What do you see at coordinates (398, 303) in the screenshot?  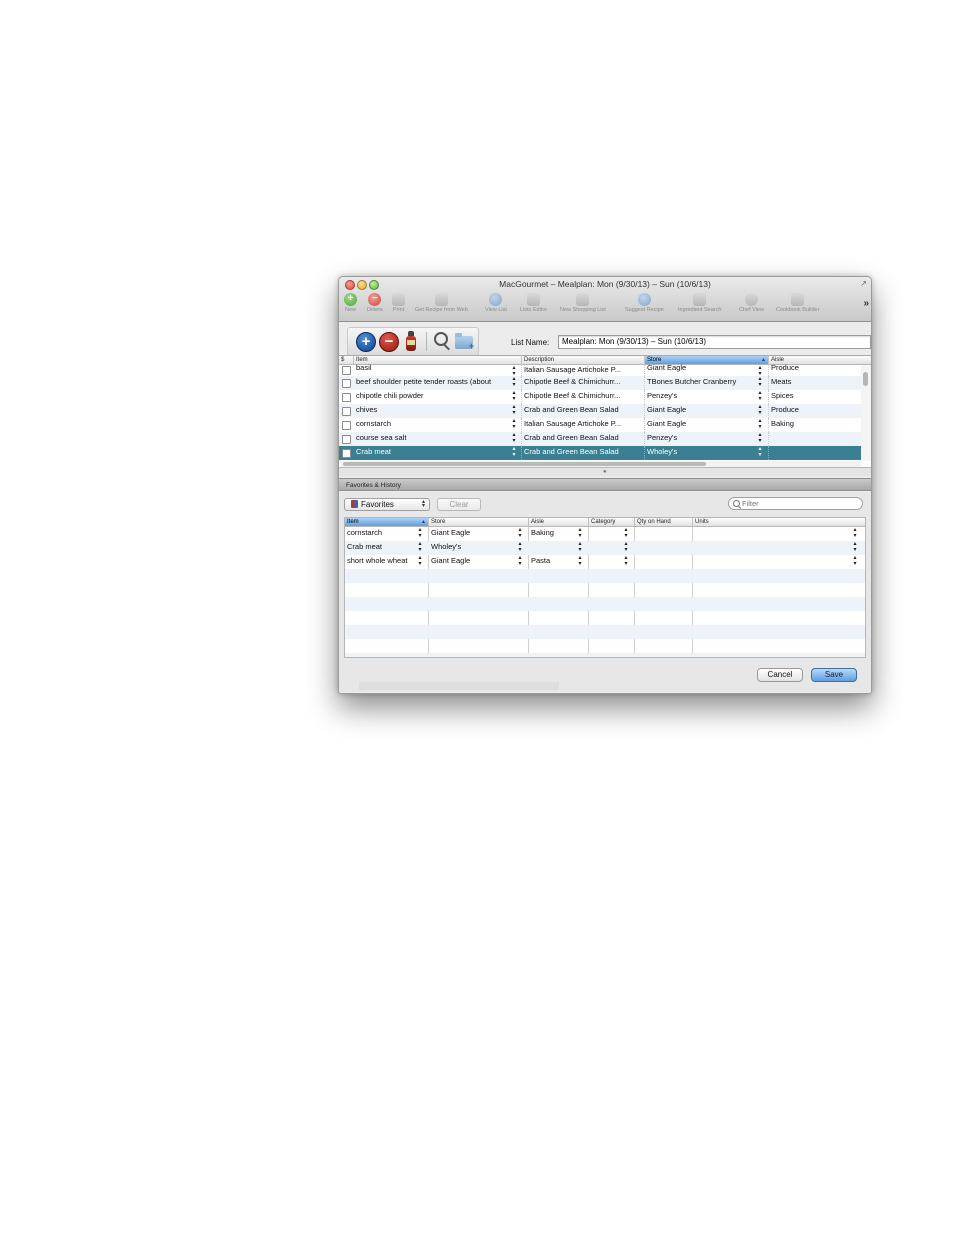 I see `toolbar-print-button: Print` at bounding box center [398, 303].